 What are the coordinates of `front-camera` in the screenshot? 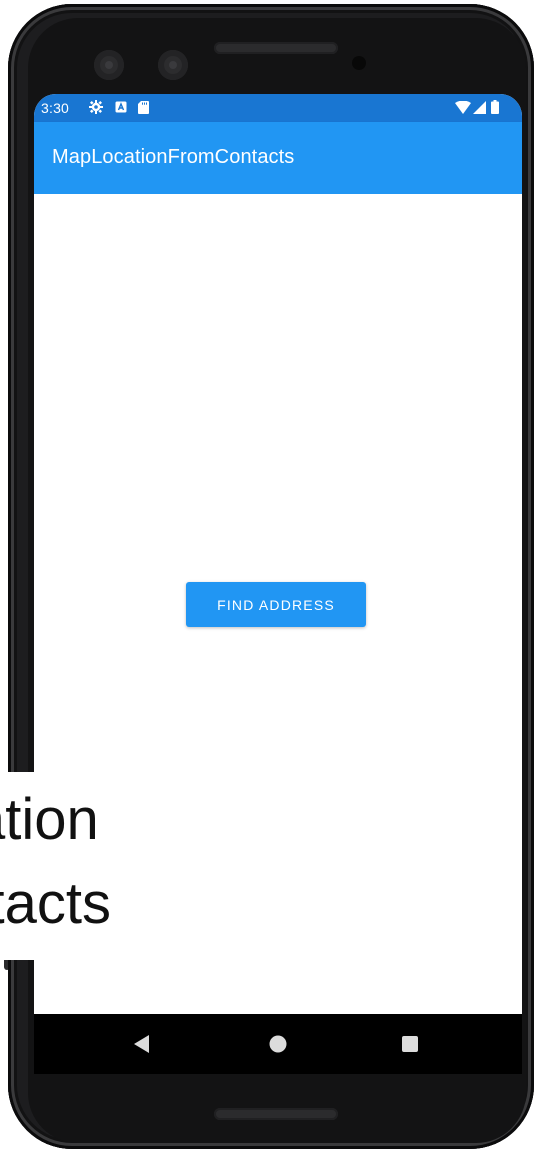 It's located at (109, 65).